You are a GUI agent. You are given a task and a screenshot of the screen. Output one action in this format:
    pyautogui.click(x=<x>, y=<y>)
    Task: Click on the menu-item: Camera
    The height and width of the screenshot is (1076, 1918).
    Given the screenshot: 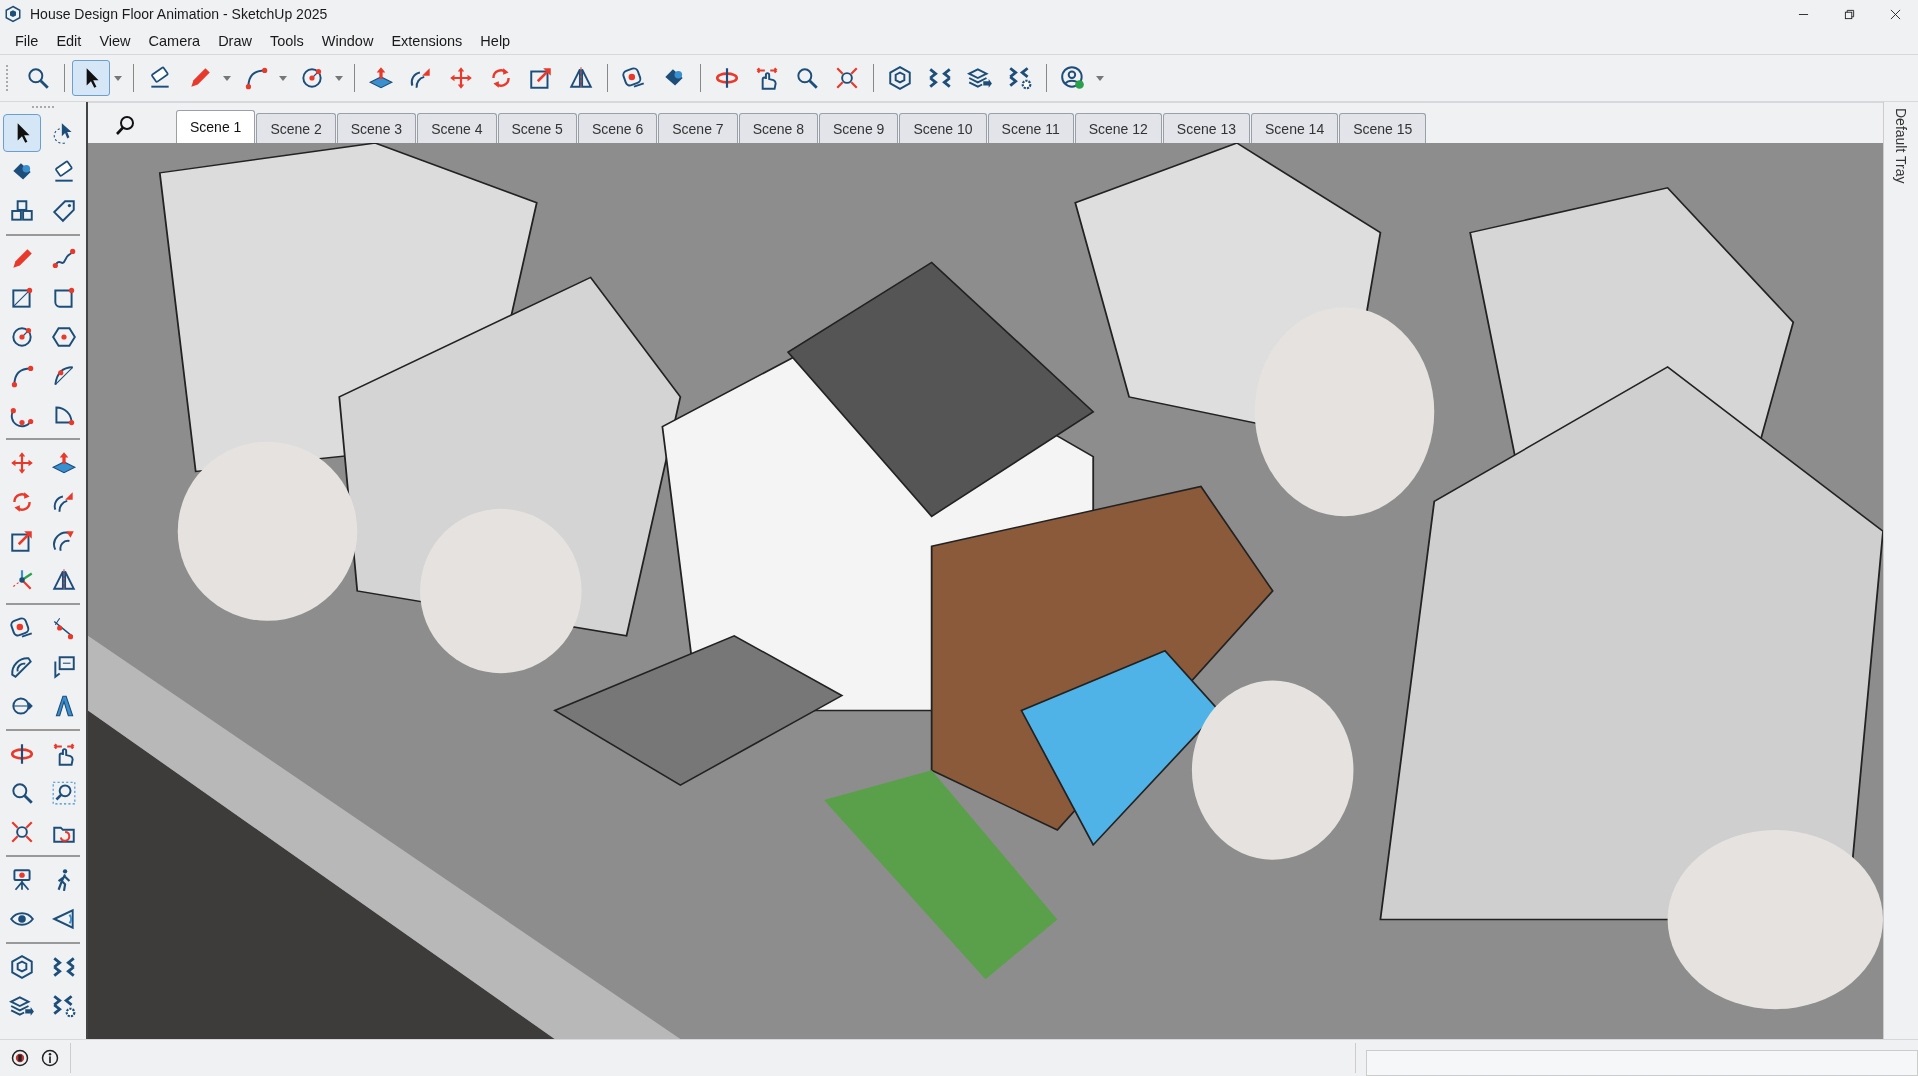 What is the action you would take?
    pyautogui.click(x=174, y=41)
    